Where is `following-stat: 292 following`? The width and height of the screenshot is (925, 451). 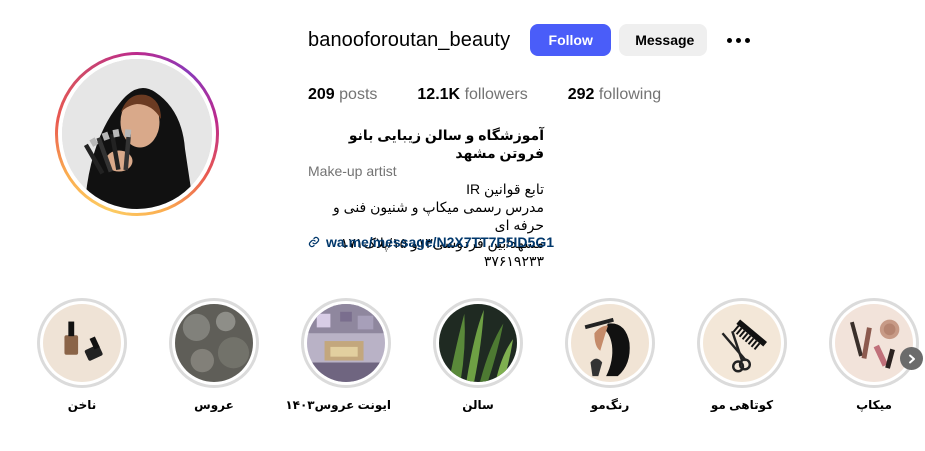 following-stat: 292 following is located at coordinates (614, 95).